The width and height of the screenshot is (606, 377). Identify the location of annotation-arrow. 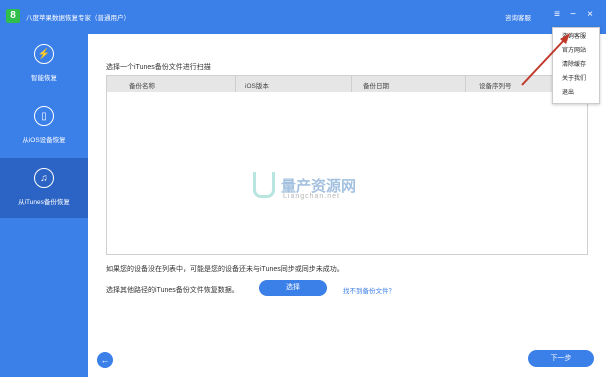
(545, 59).